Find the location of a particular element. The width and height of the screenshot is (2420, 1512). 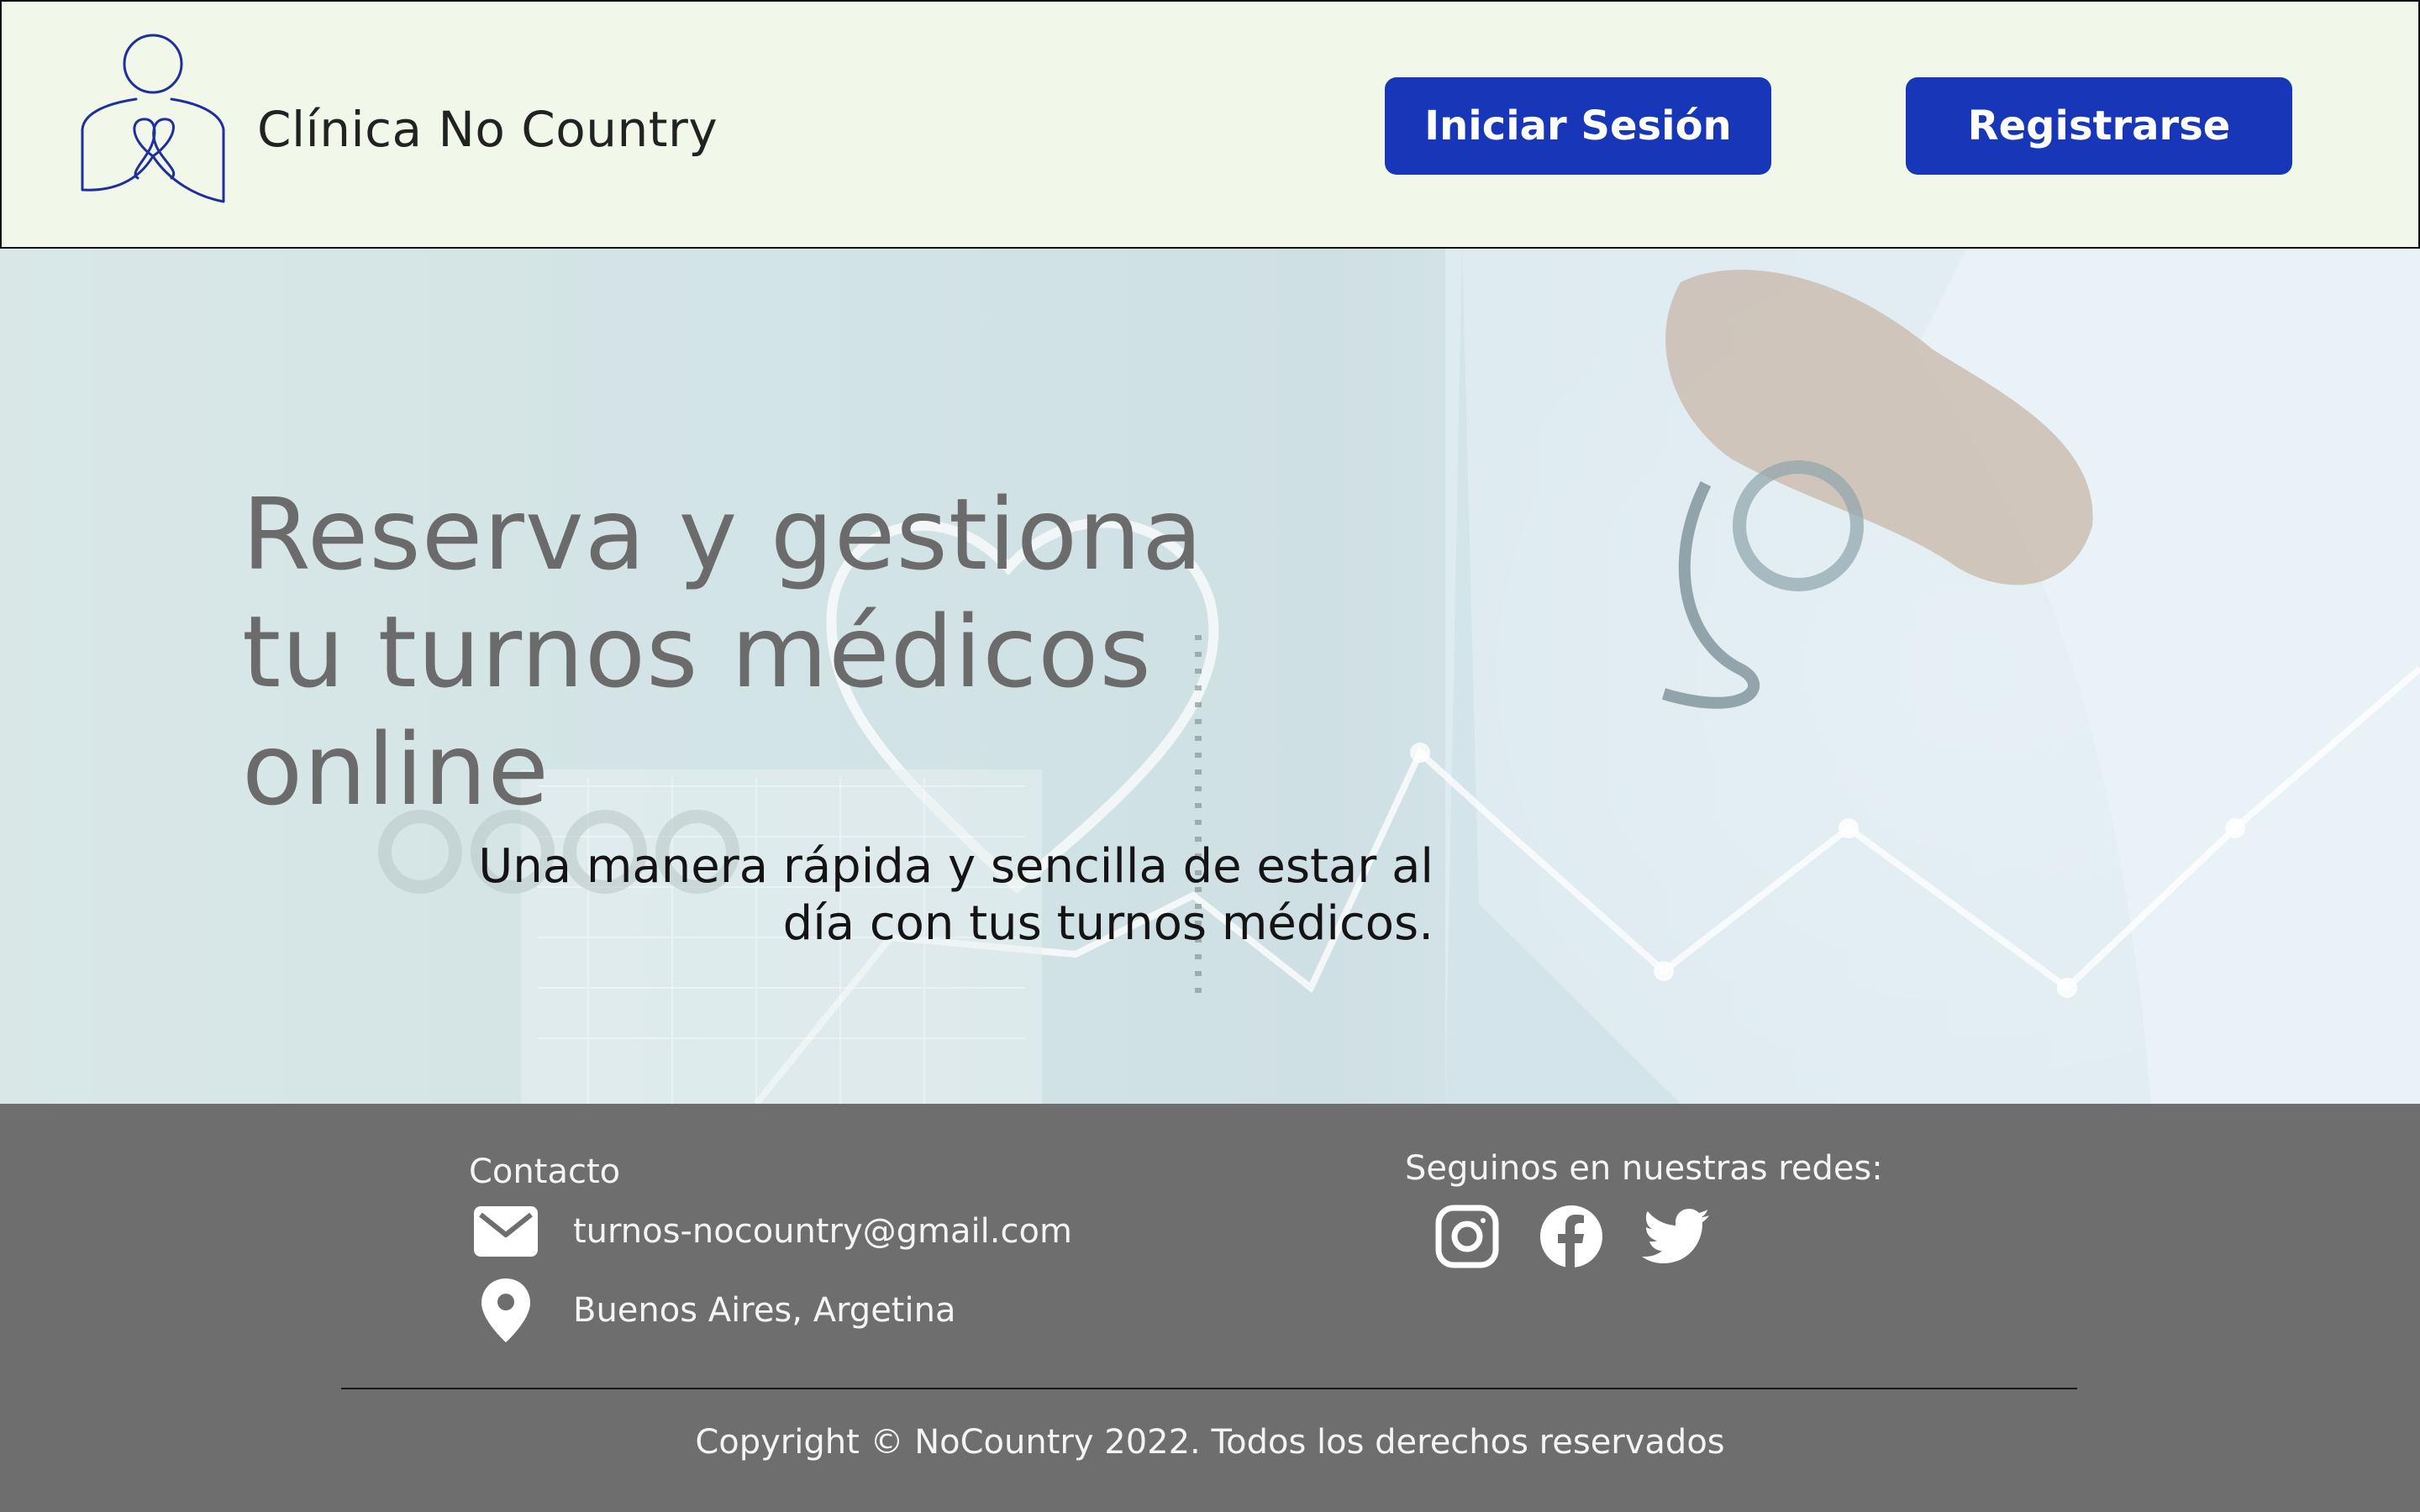

contact-location: Buenos Aires, Argetina is located at coordinates (764, 1310).